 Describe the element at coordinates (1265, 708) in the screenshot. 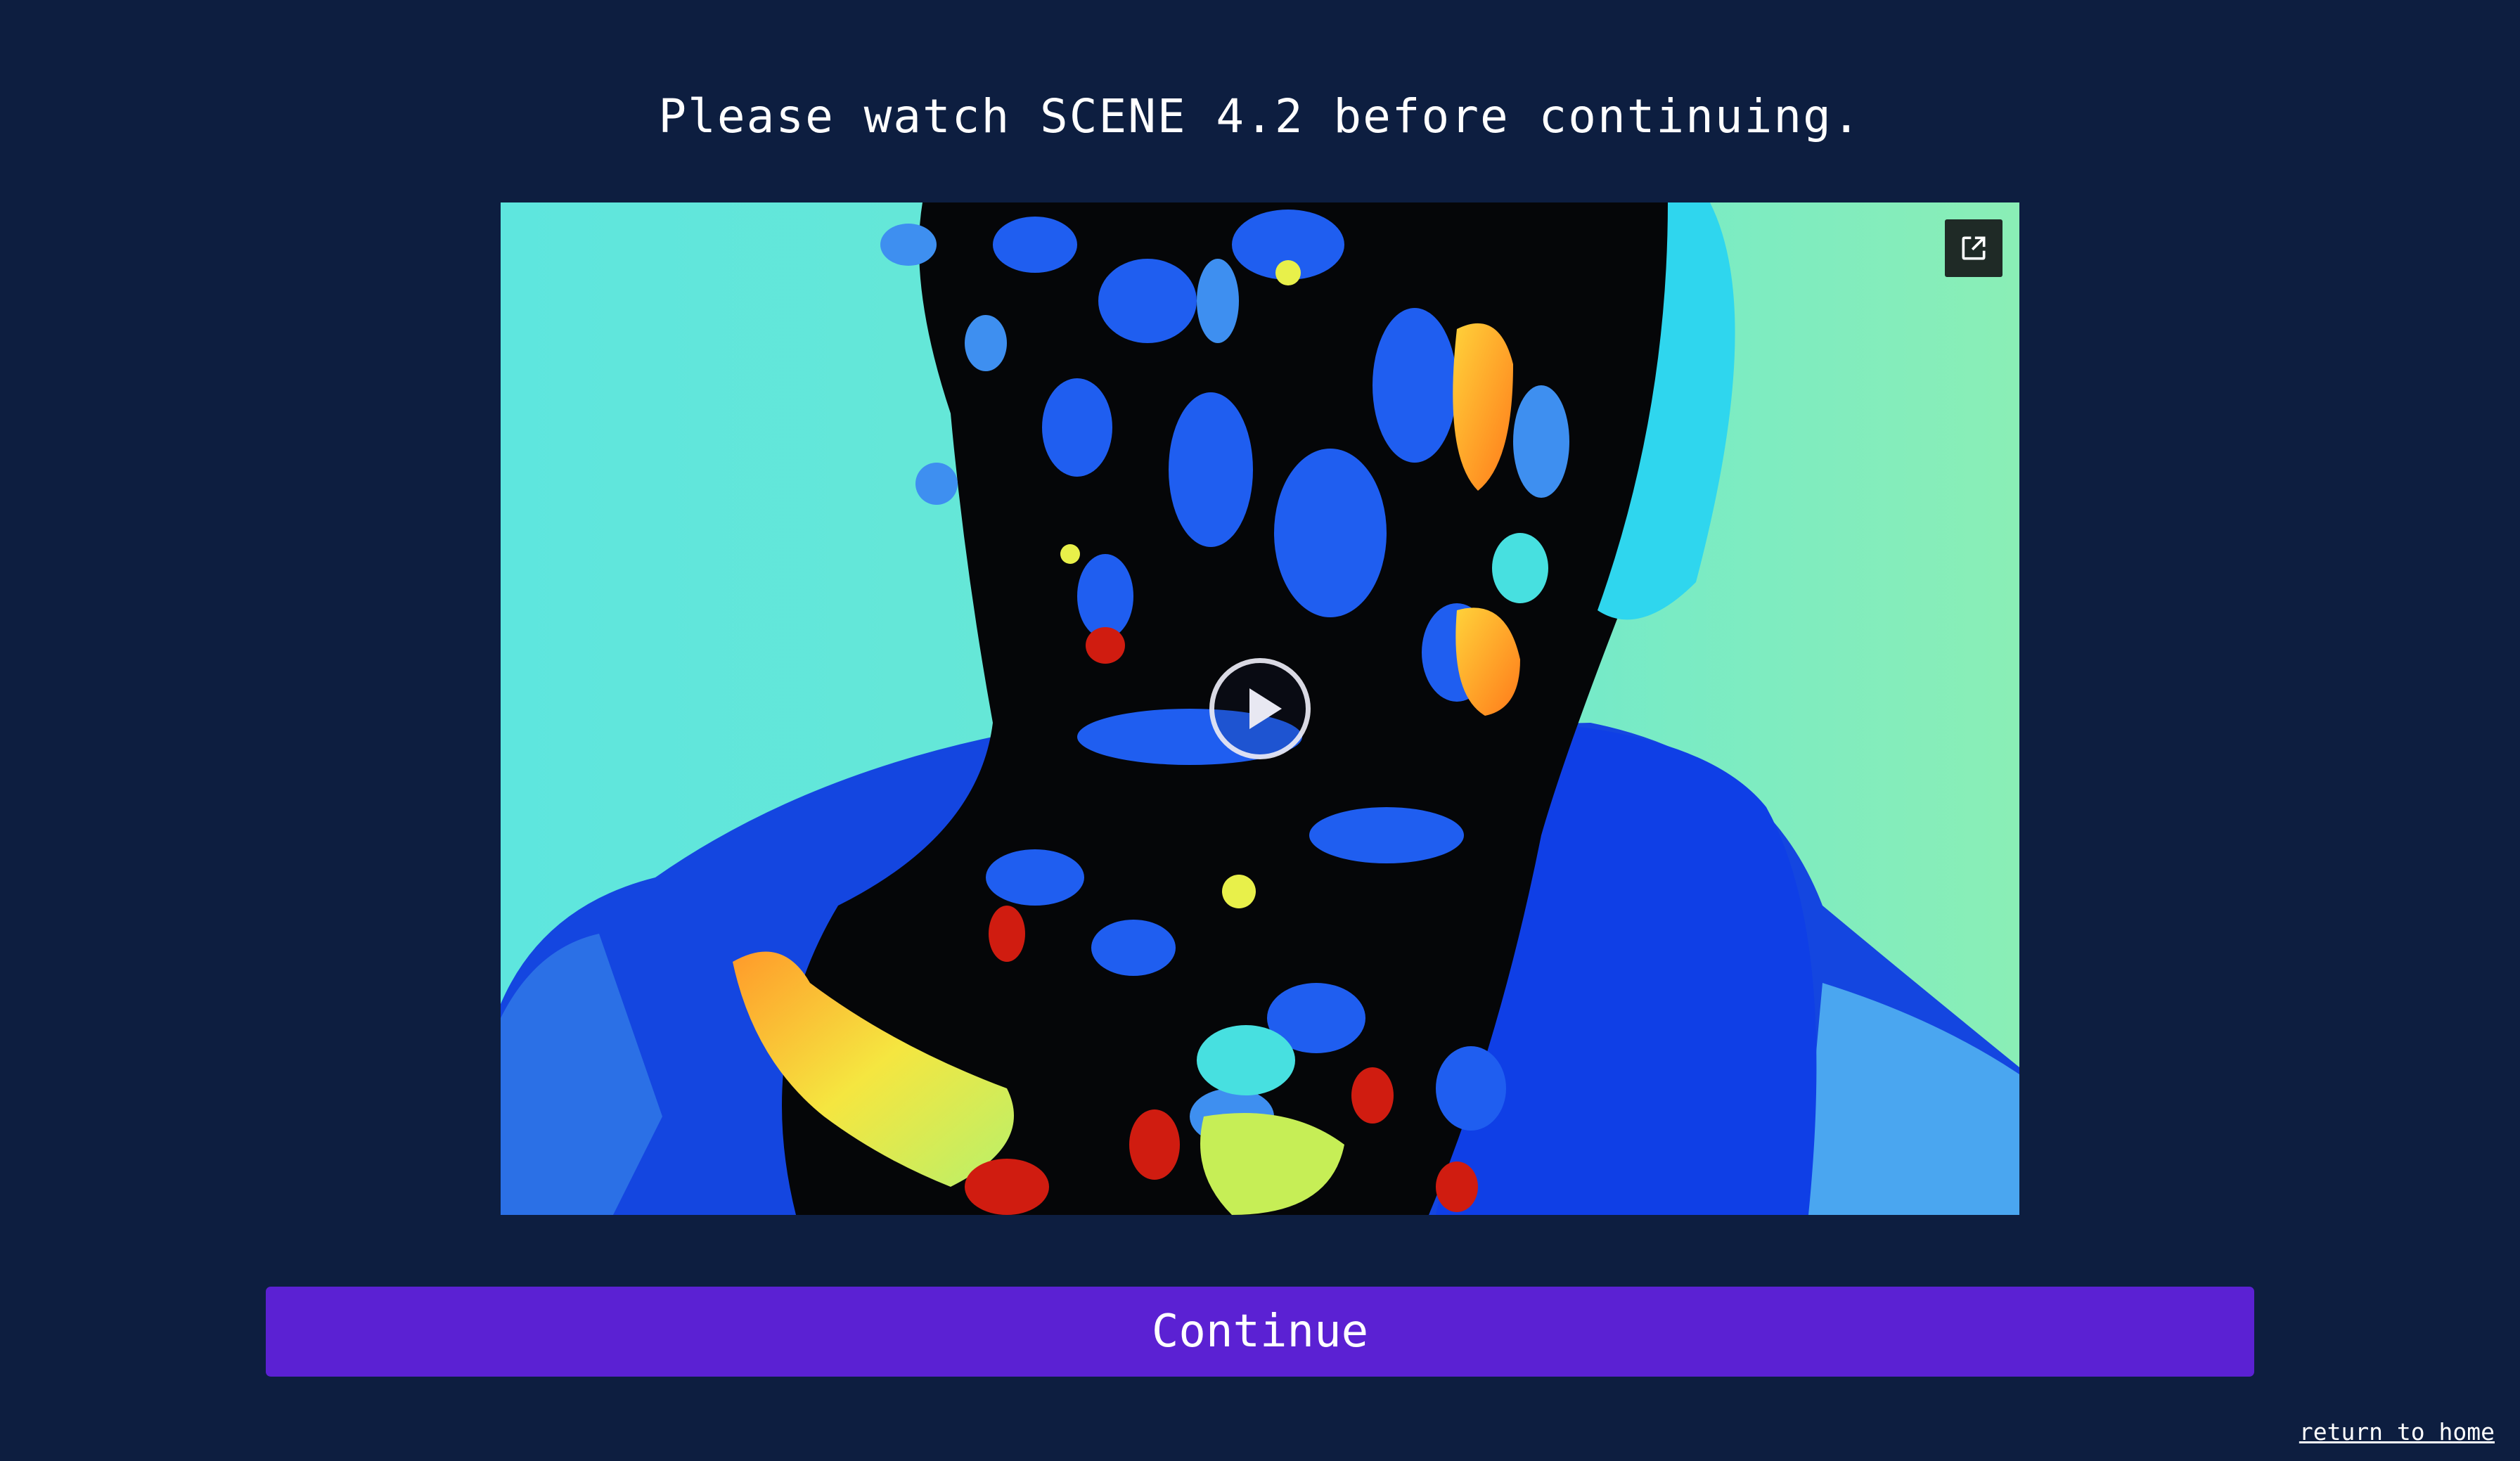

I see `play-icon` at that location.